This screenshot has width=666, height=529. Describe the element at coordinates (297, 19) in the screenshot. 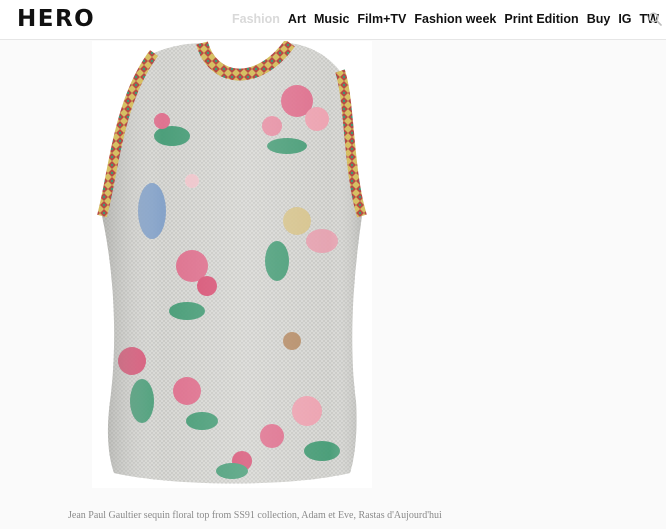

I see `nav-link-art: Art` at that location.